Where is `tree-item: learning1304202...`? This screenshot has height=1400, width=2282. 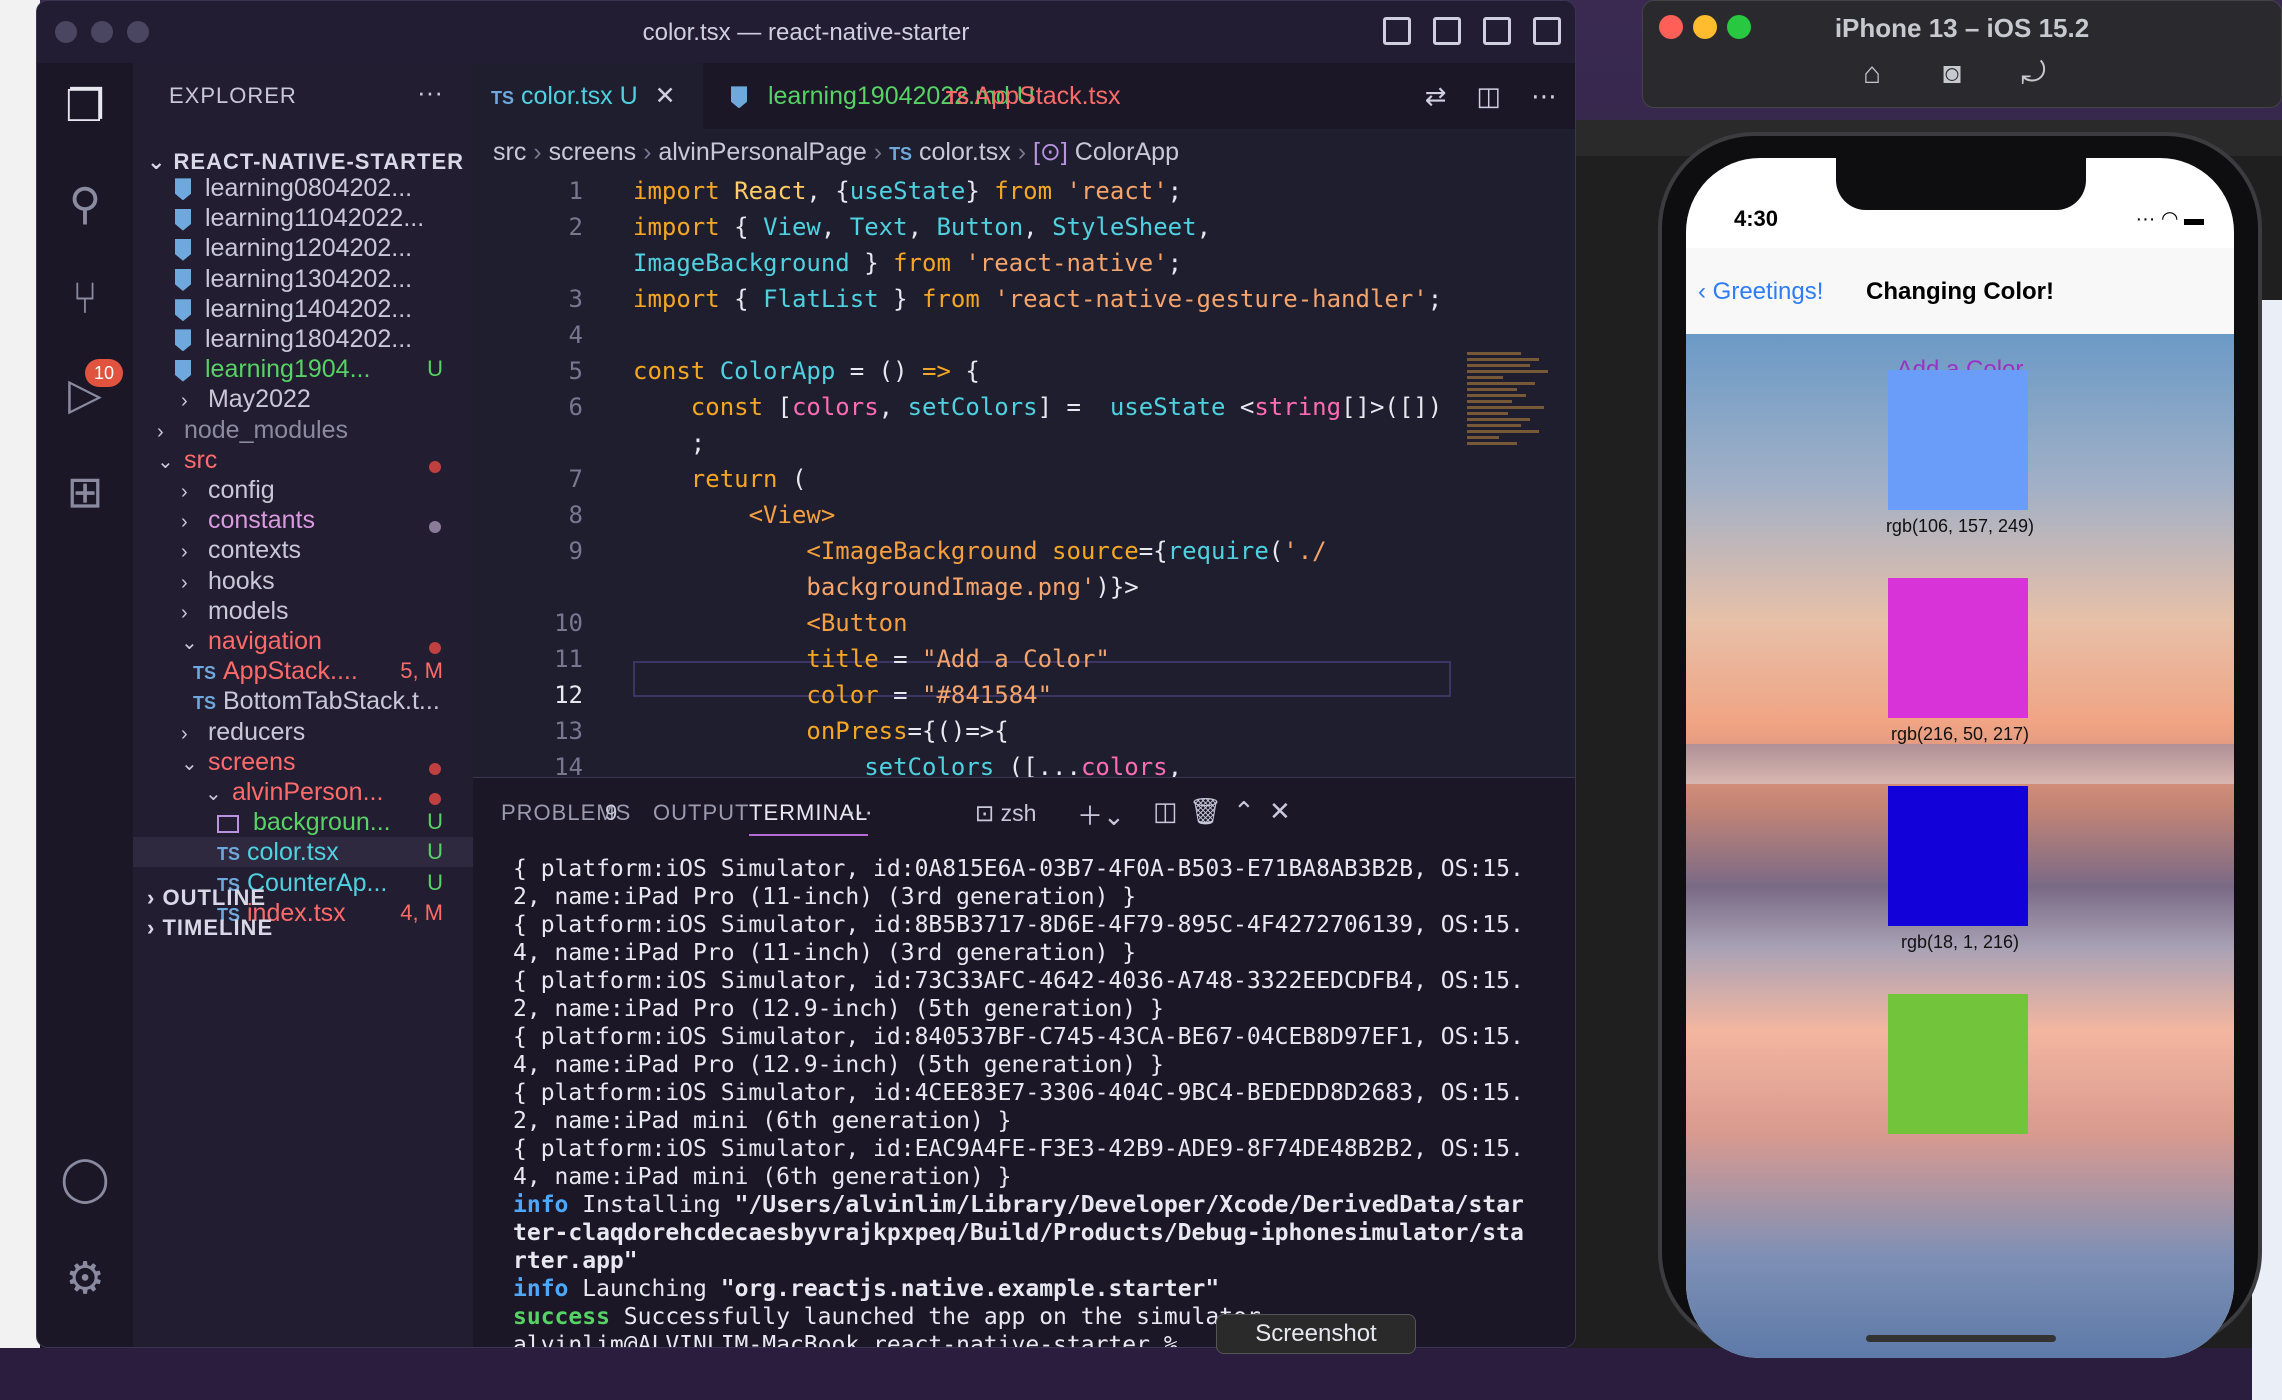
tree-item: learning1304202... is located at coordinates (303, 279).